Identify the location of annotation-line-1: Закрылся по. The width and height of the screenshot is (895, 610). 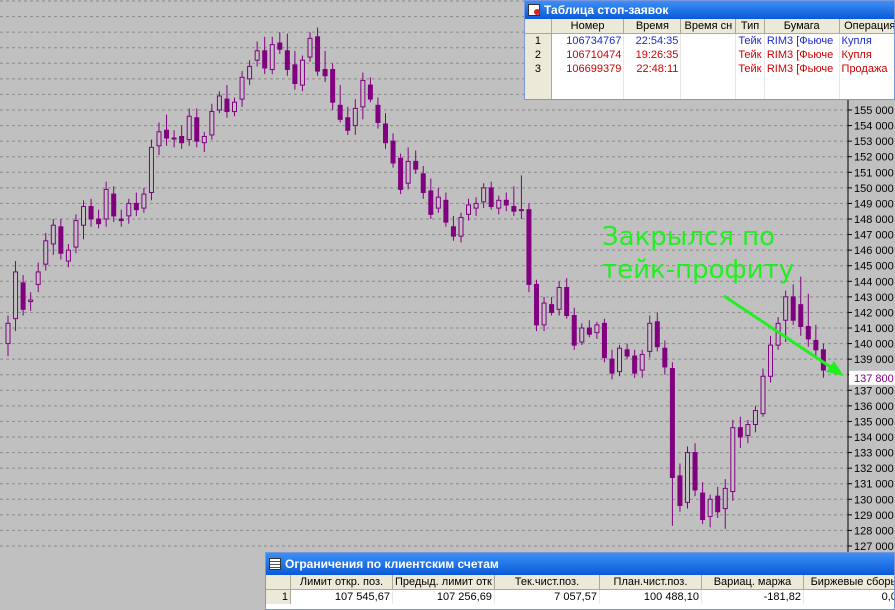
(688, 237).